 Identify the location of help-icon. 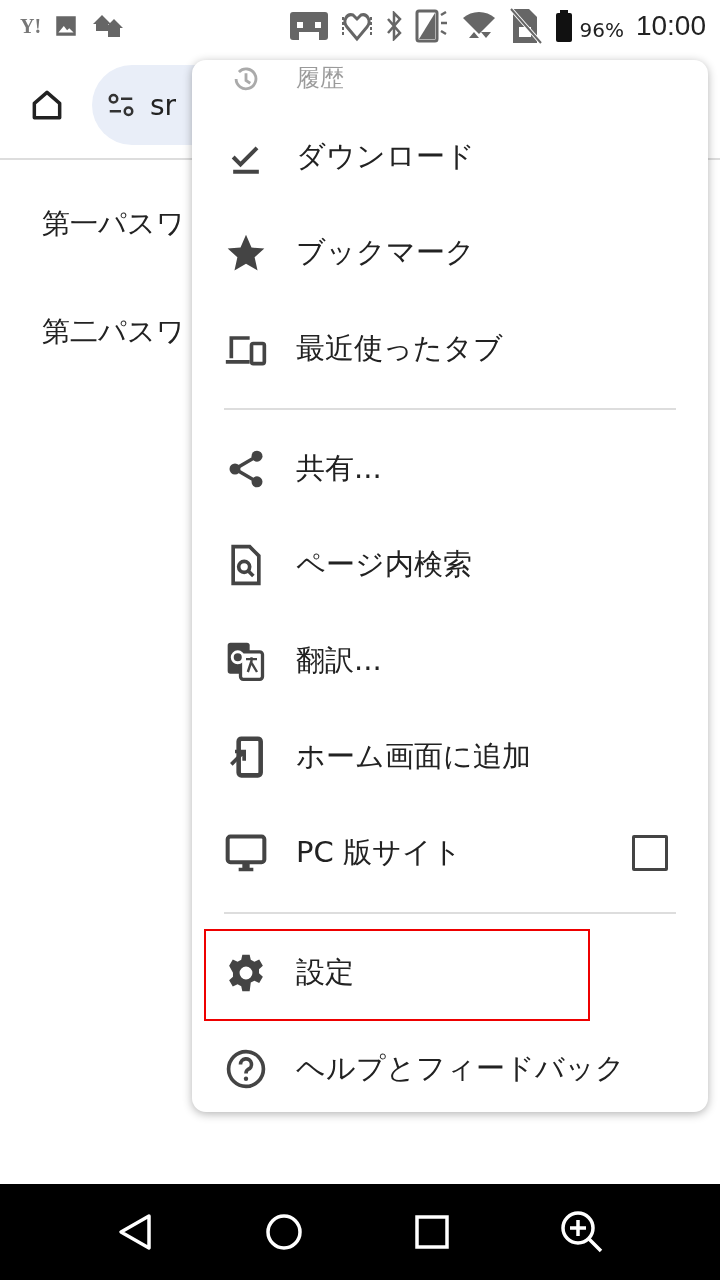
(246, 1069).